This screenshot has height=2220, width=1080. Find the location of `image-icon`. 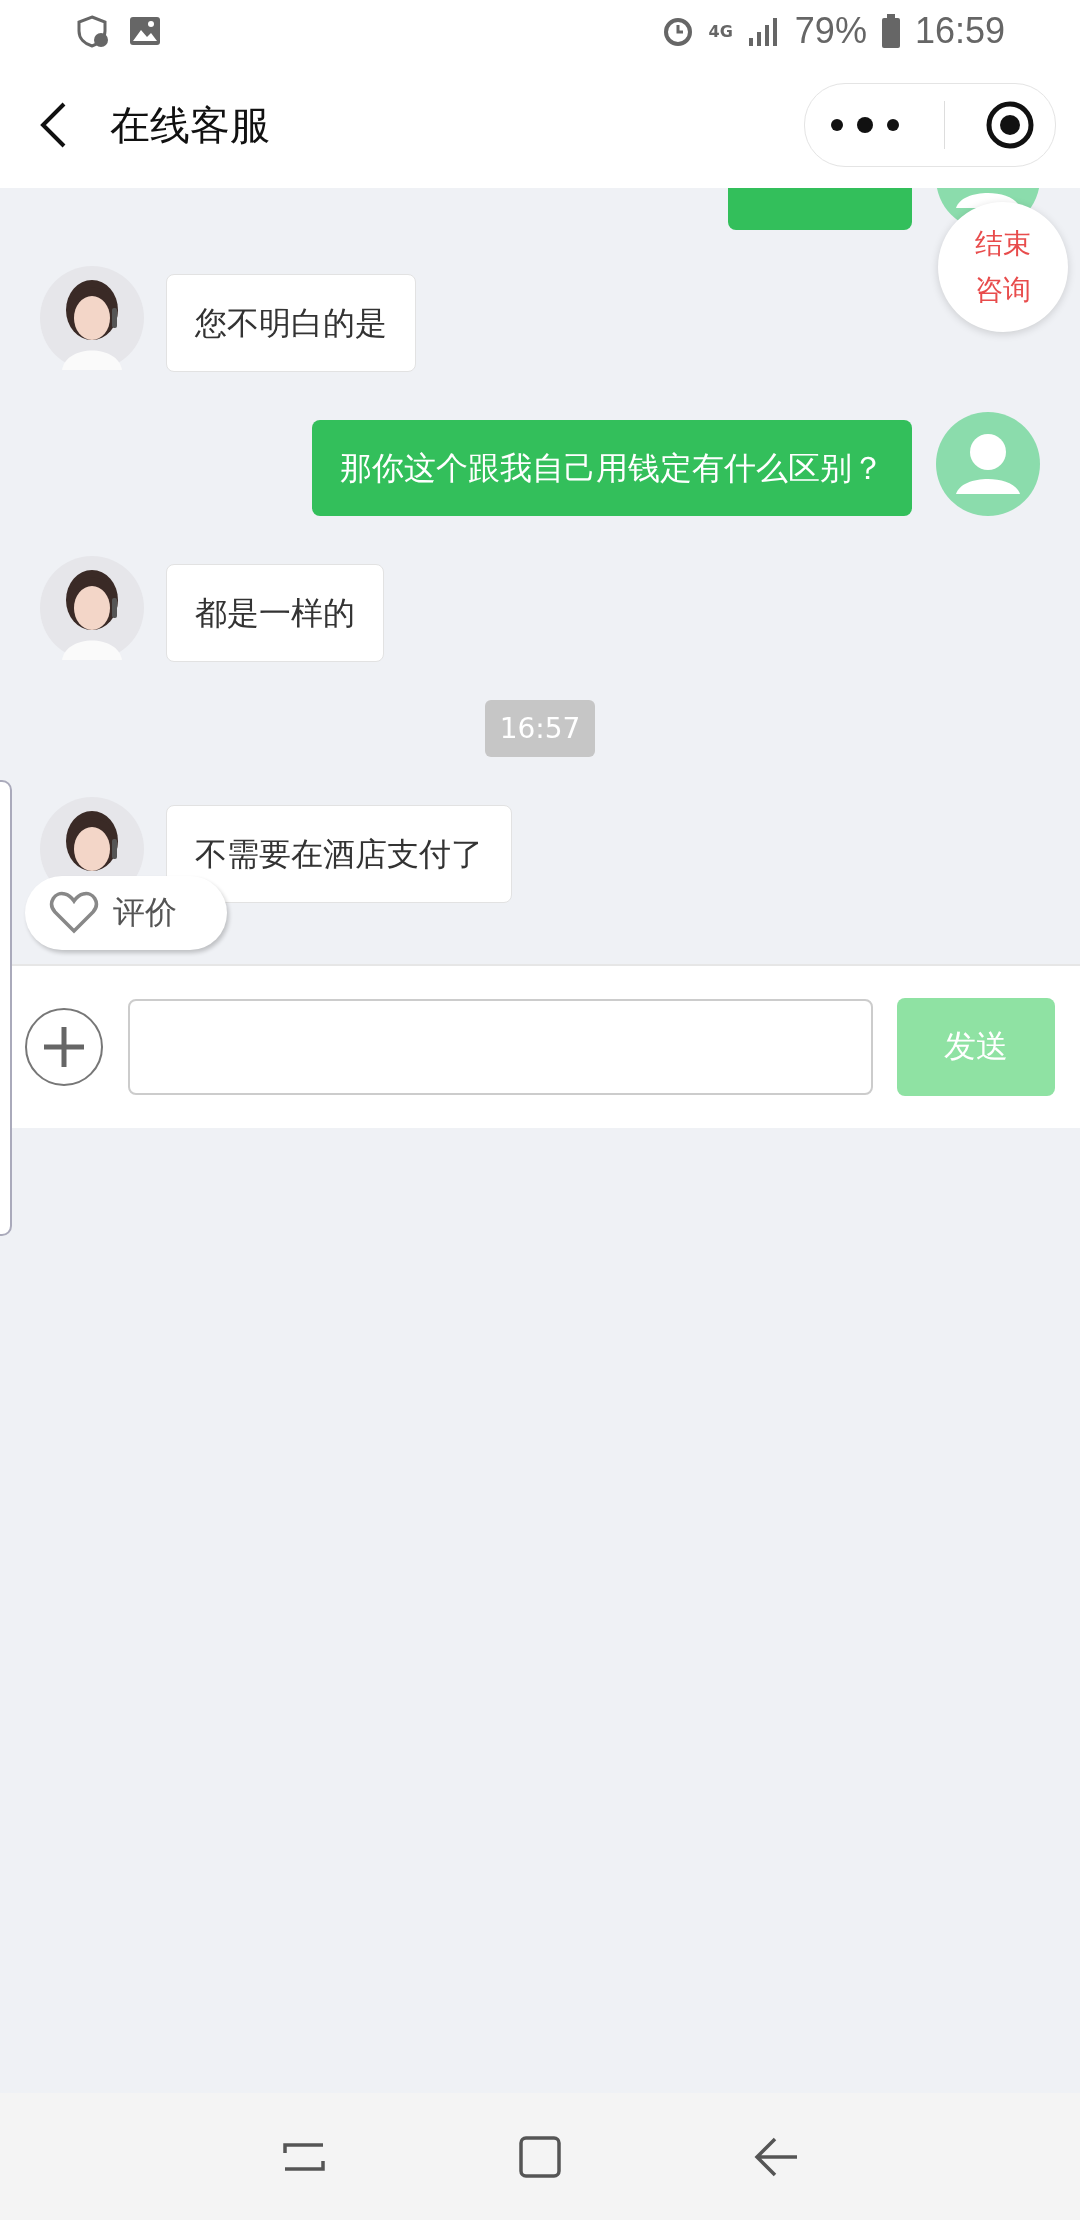

image-icon is located at coordinates (145, 31).